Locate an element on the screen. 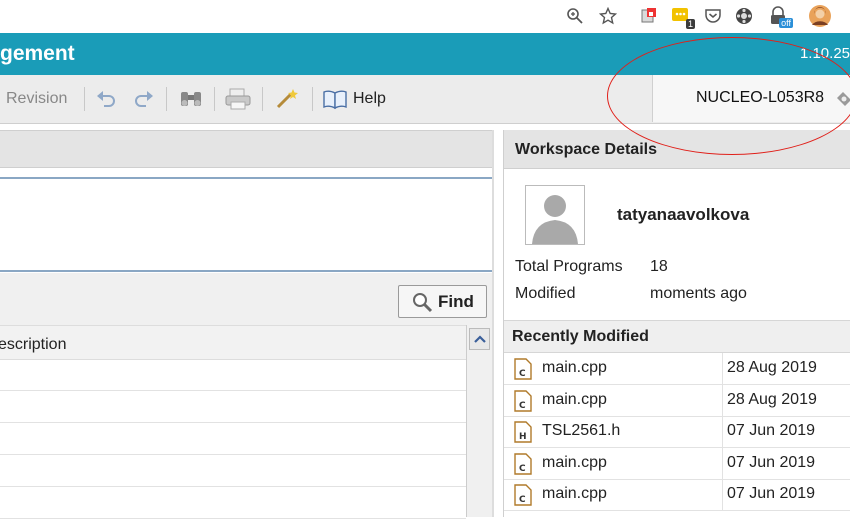 This screenshot has width=850, height=519. header-file-icon: H is located at coordinates (523, 432).